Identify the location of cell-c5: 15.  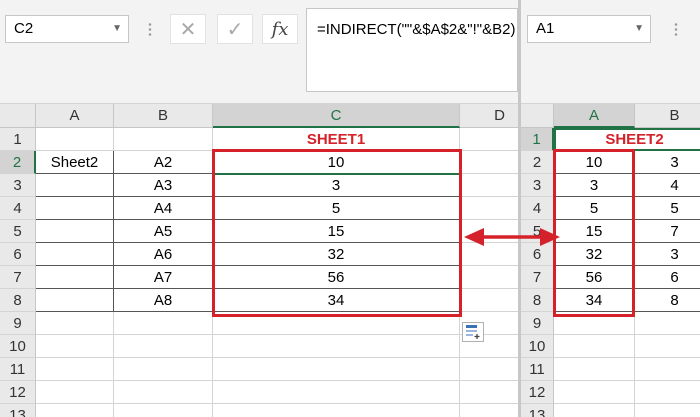
(336, 231).